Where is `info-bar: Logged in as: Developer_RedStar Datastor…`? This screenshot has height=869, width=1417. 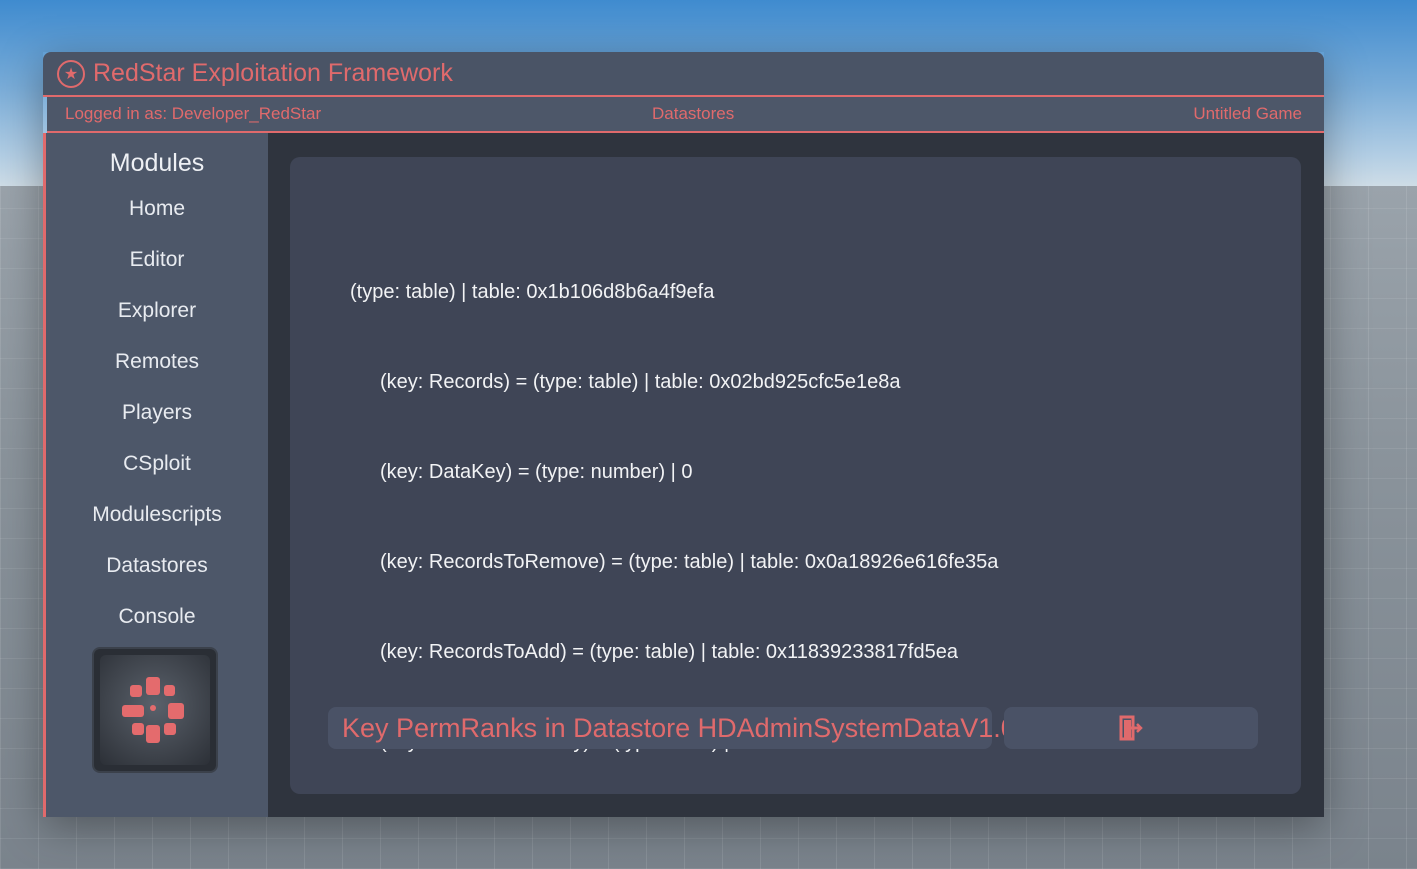
info-bar: Logged in as: Developer_RedStar Datastor… is located at coordinates (685, 115).